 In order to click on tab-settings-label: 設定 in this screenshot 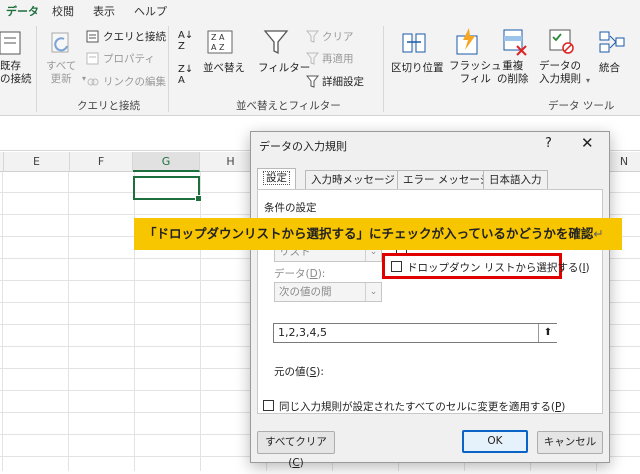, I will do `click(276, 178)`.